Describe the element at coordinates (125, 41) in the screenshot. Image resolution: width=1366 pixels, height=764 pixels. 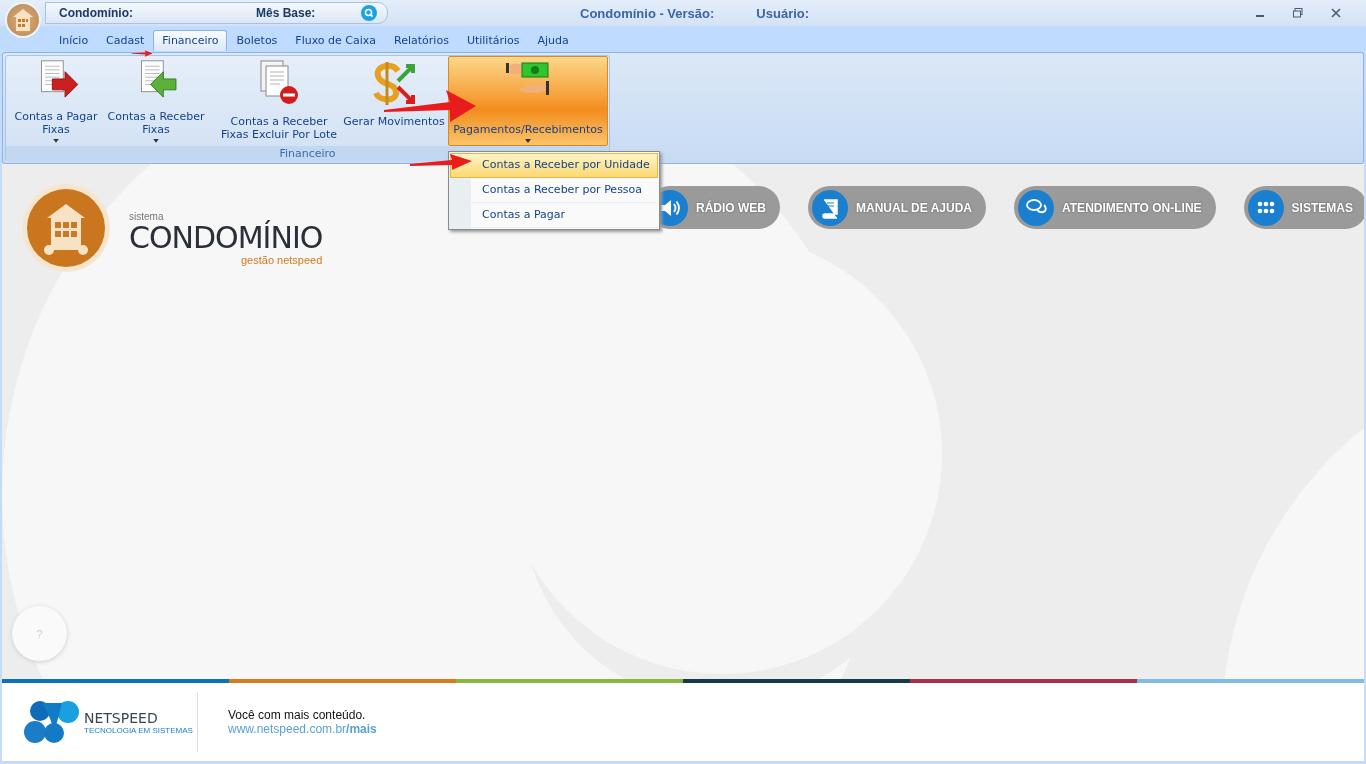
I see `ribbon-tab: Cadast` at that location.